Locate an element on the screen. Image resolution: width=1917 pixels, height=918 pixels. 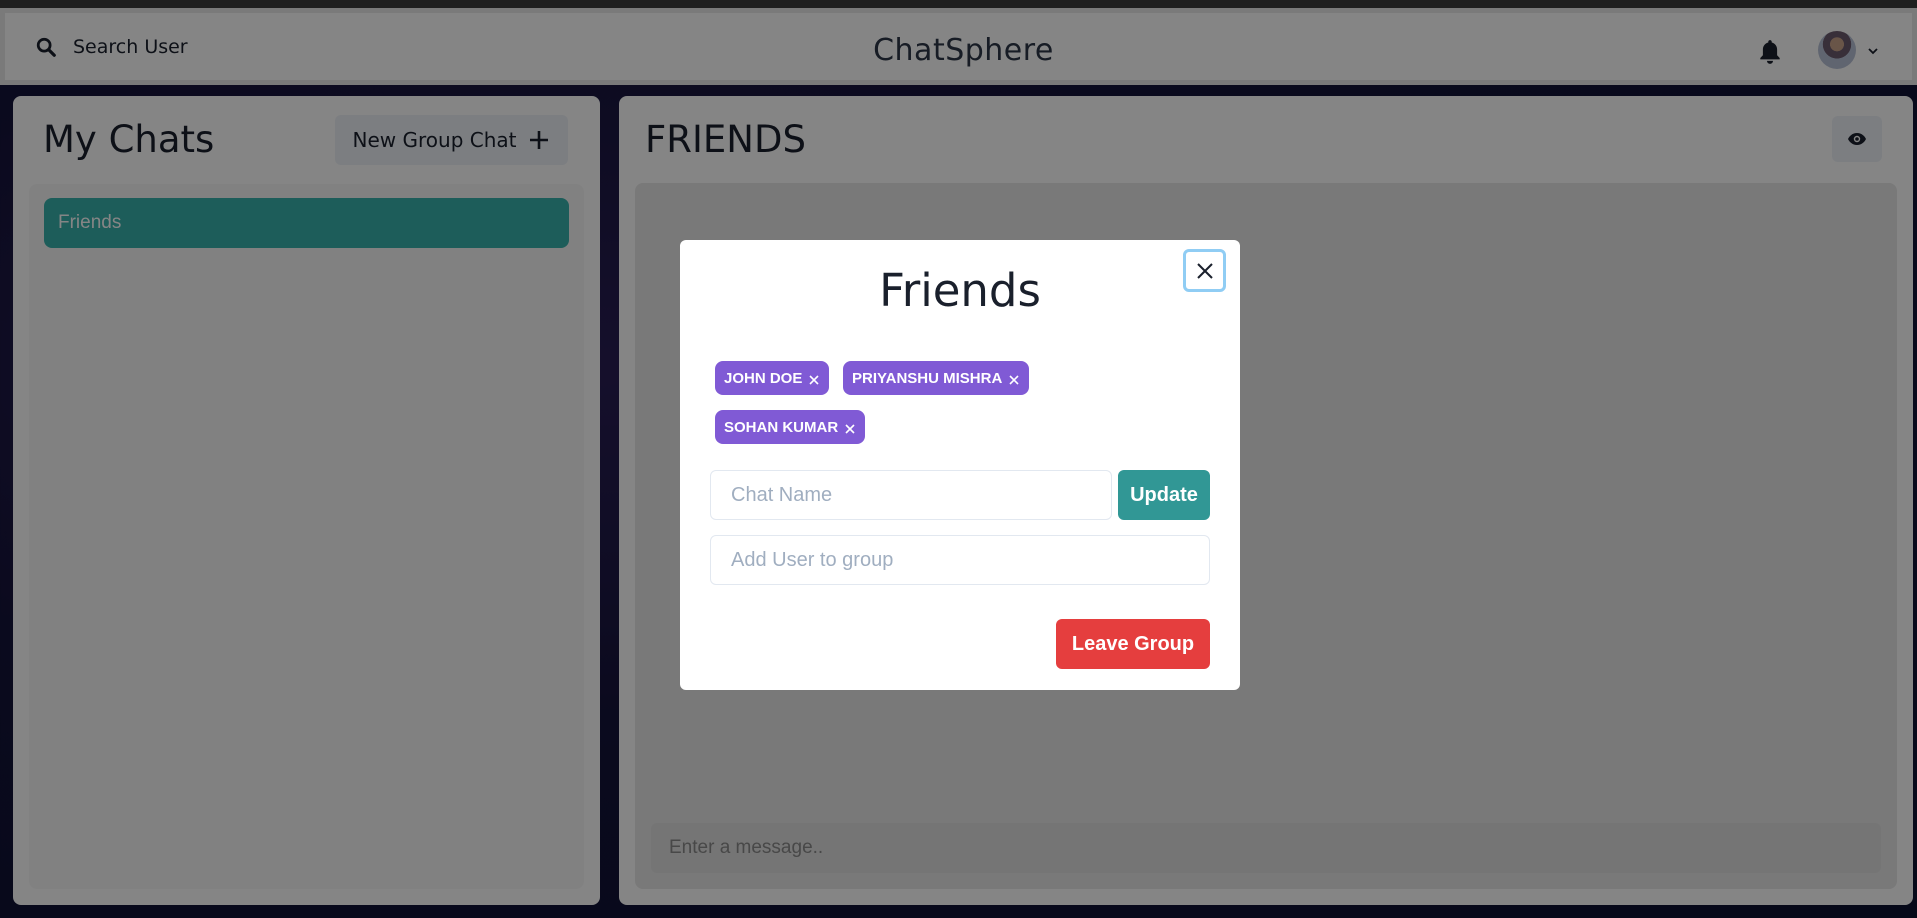
close-modal-button is located at coordinates (1204, 270).